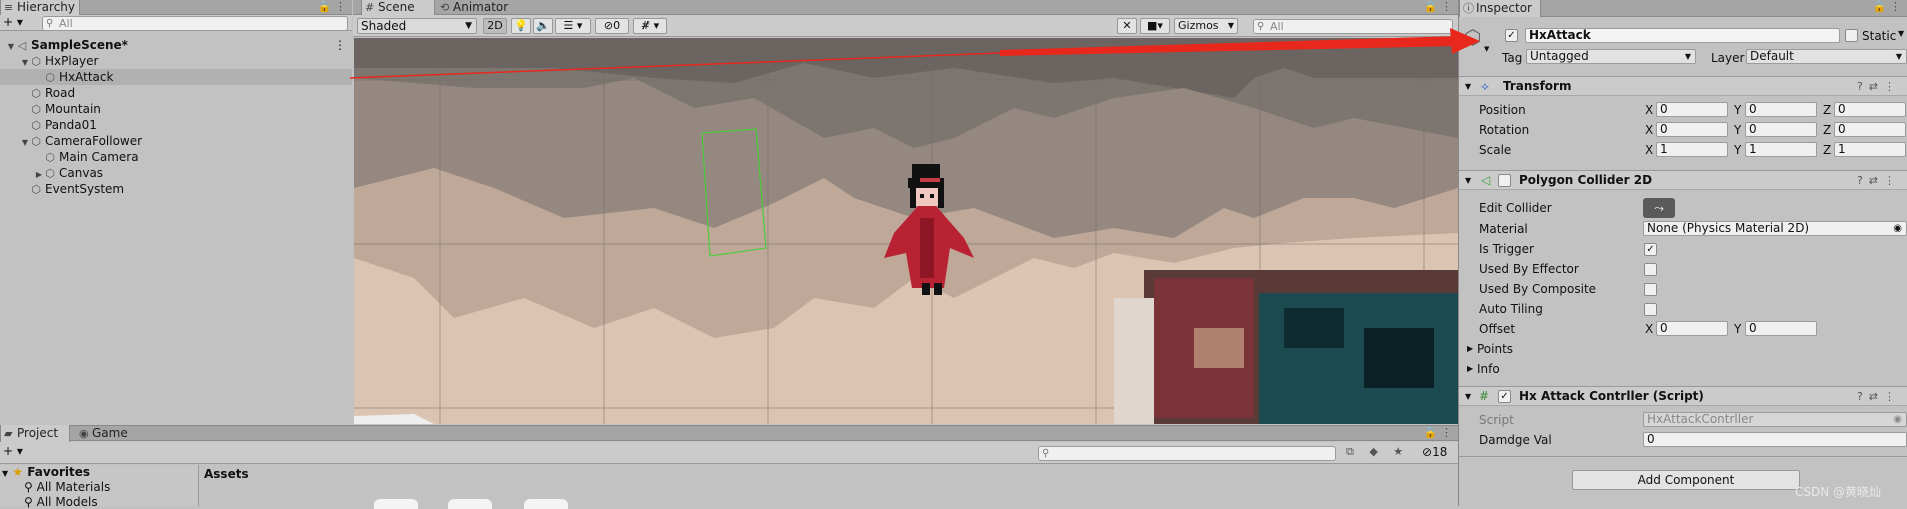  I want to click on gameobject-icon-dropdown: ▼, so click(1486, 49).